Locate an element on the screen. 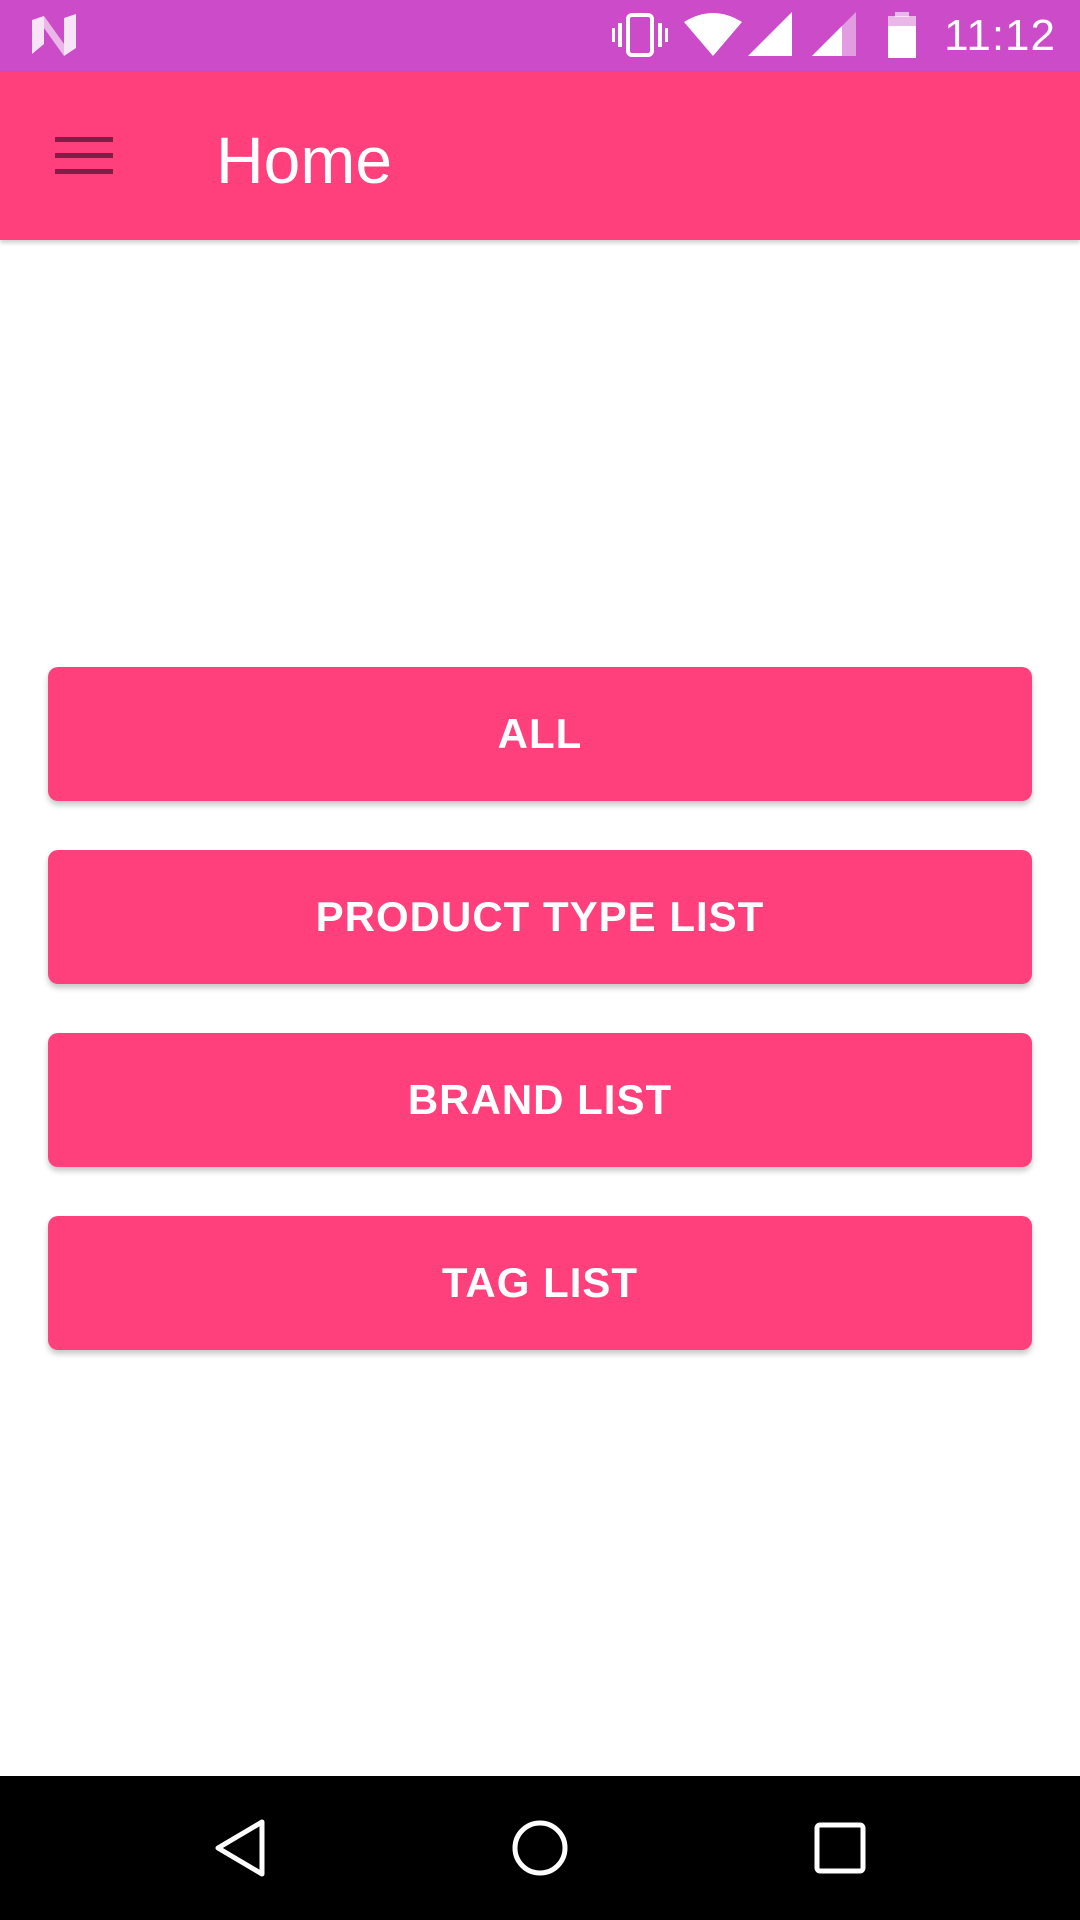 The image size is (1080, 1920). vibrate-icon is located at coordinates (640, 35).